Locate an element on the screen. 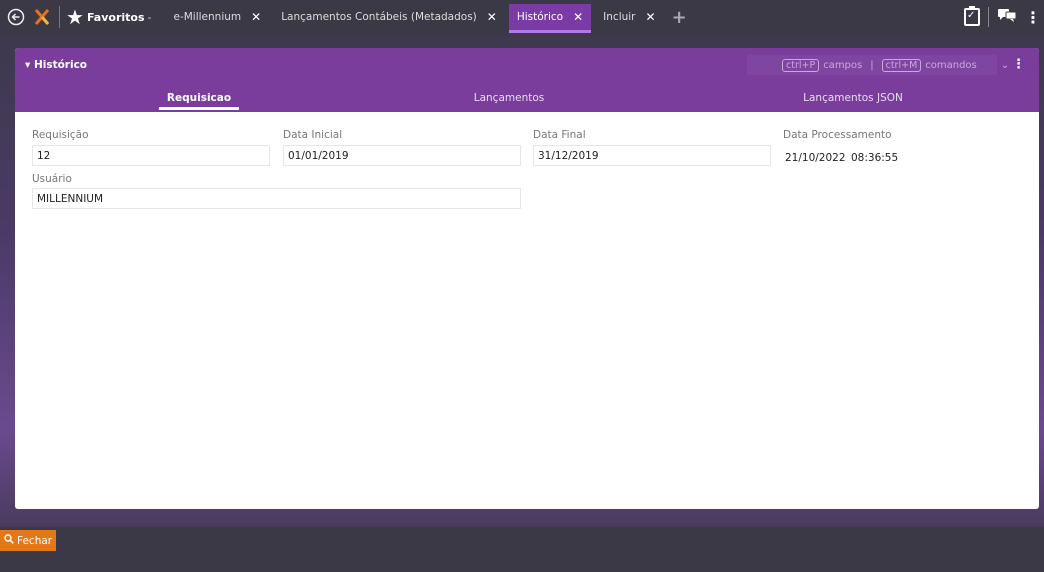 The height and width of the screenshot is (572, 1044). shortcut-key: ctrl+M is located at coordinates (901, 65).